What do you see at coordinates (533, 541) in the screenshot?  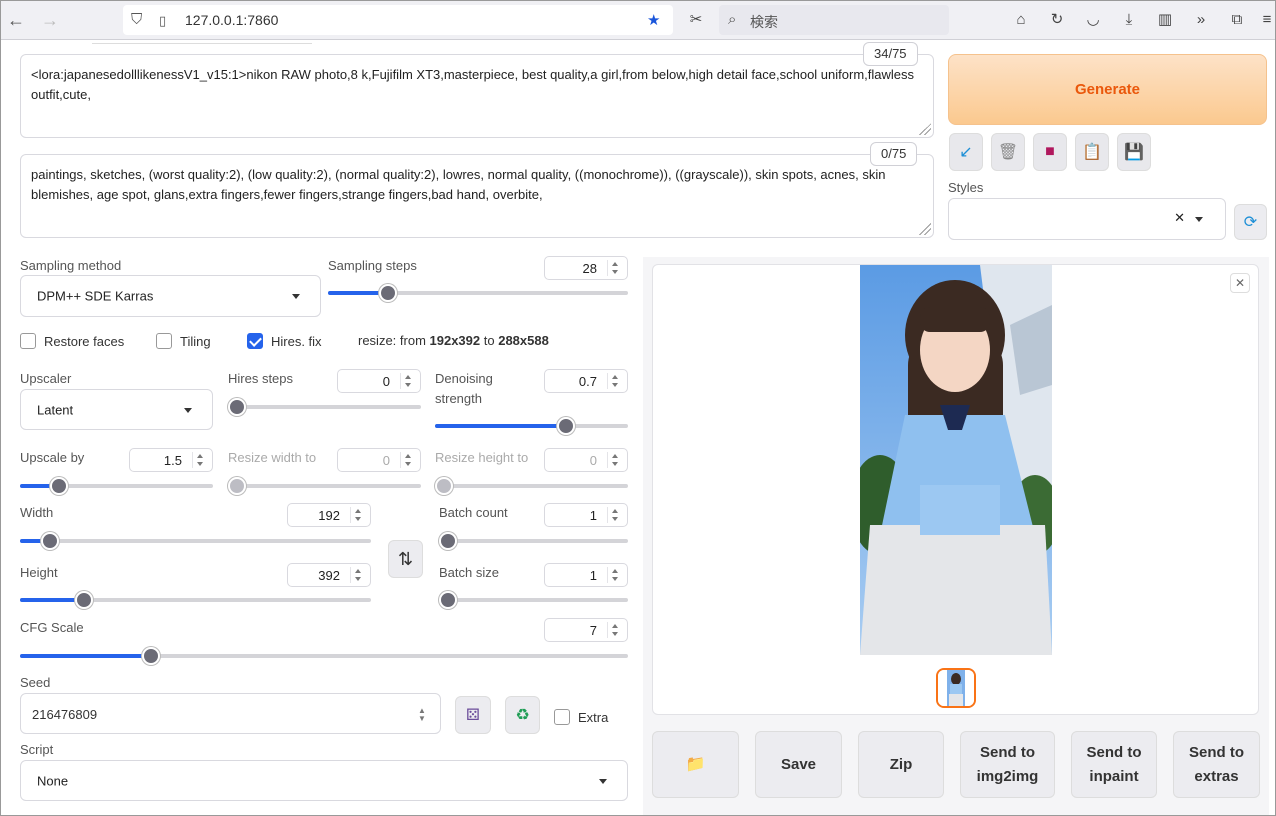 I see `batch-count-slider` at bounding box center [533, 541].